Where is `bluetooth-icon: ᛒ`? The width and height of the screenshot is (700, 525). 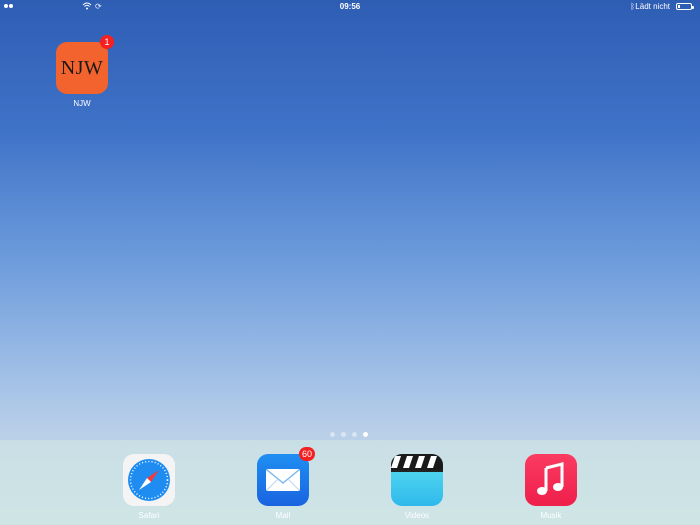 bluetooth-icon: ᛒ is located at coordinates (632, 6).